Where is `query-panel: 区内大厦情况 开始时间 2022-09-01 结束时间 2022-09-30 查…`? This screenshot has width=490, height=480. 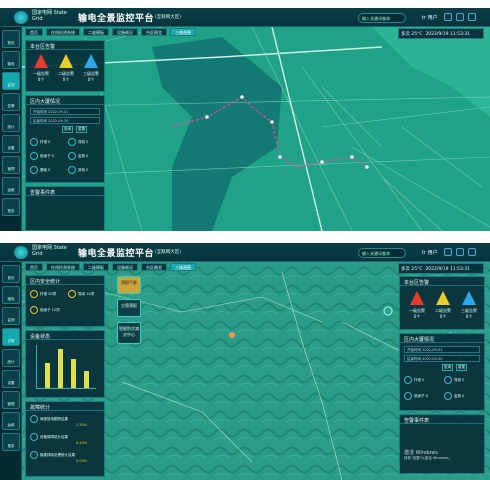
query-panel: 区内大厦情况 开始时间 2022-09-01 结束时间 2022-09-30 查… is located at coordinates (65, 139).